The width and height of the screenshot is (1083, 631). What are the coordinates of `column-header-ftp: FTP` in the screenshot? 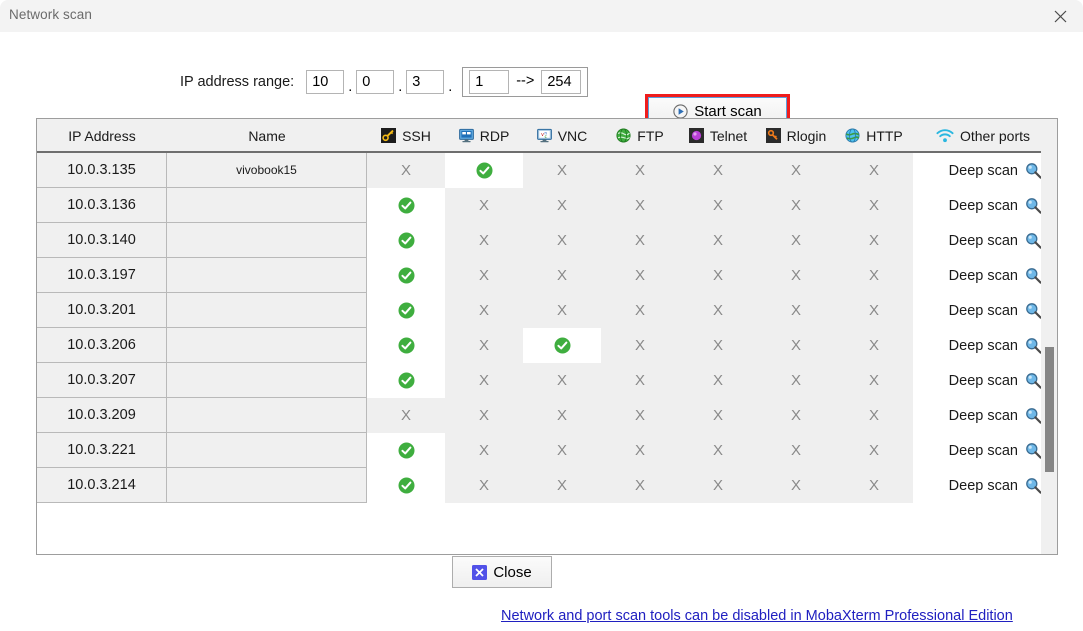 It's located at (640, 135).